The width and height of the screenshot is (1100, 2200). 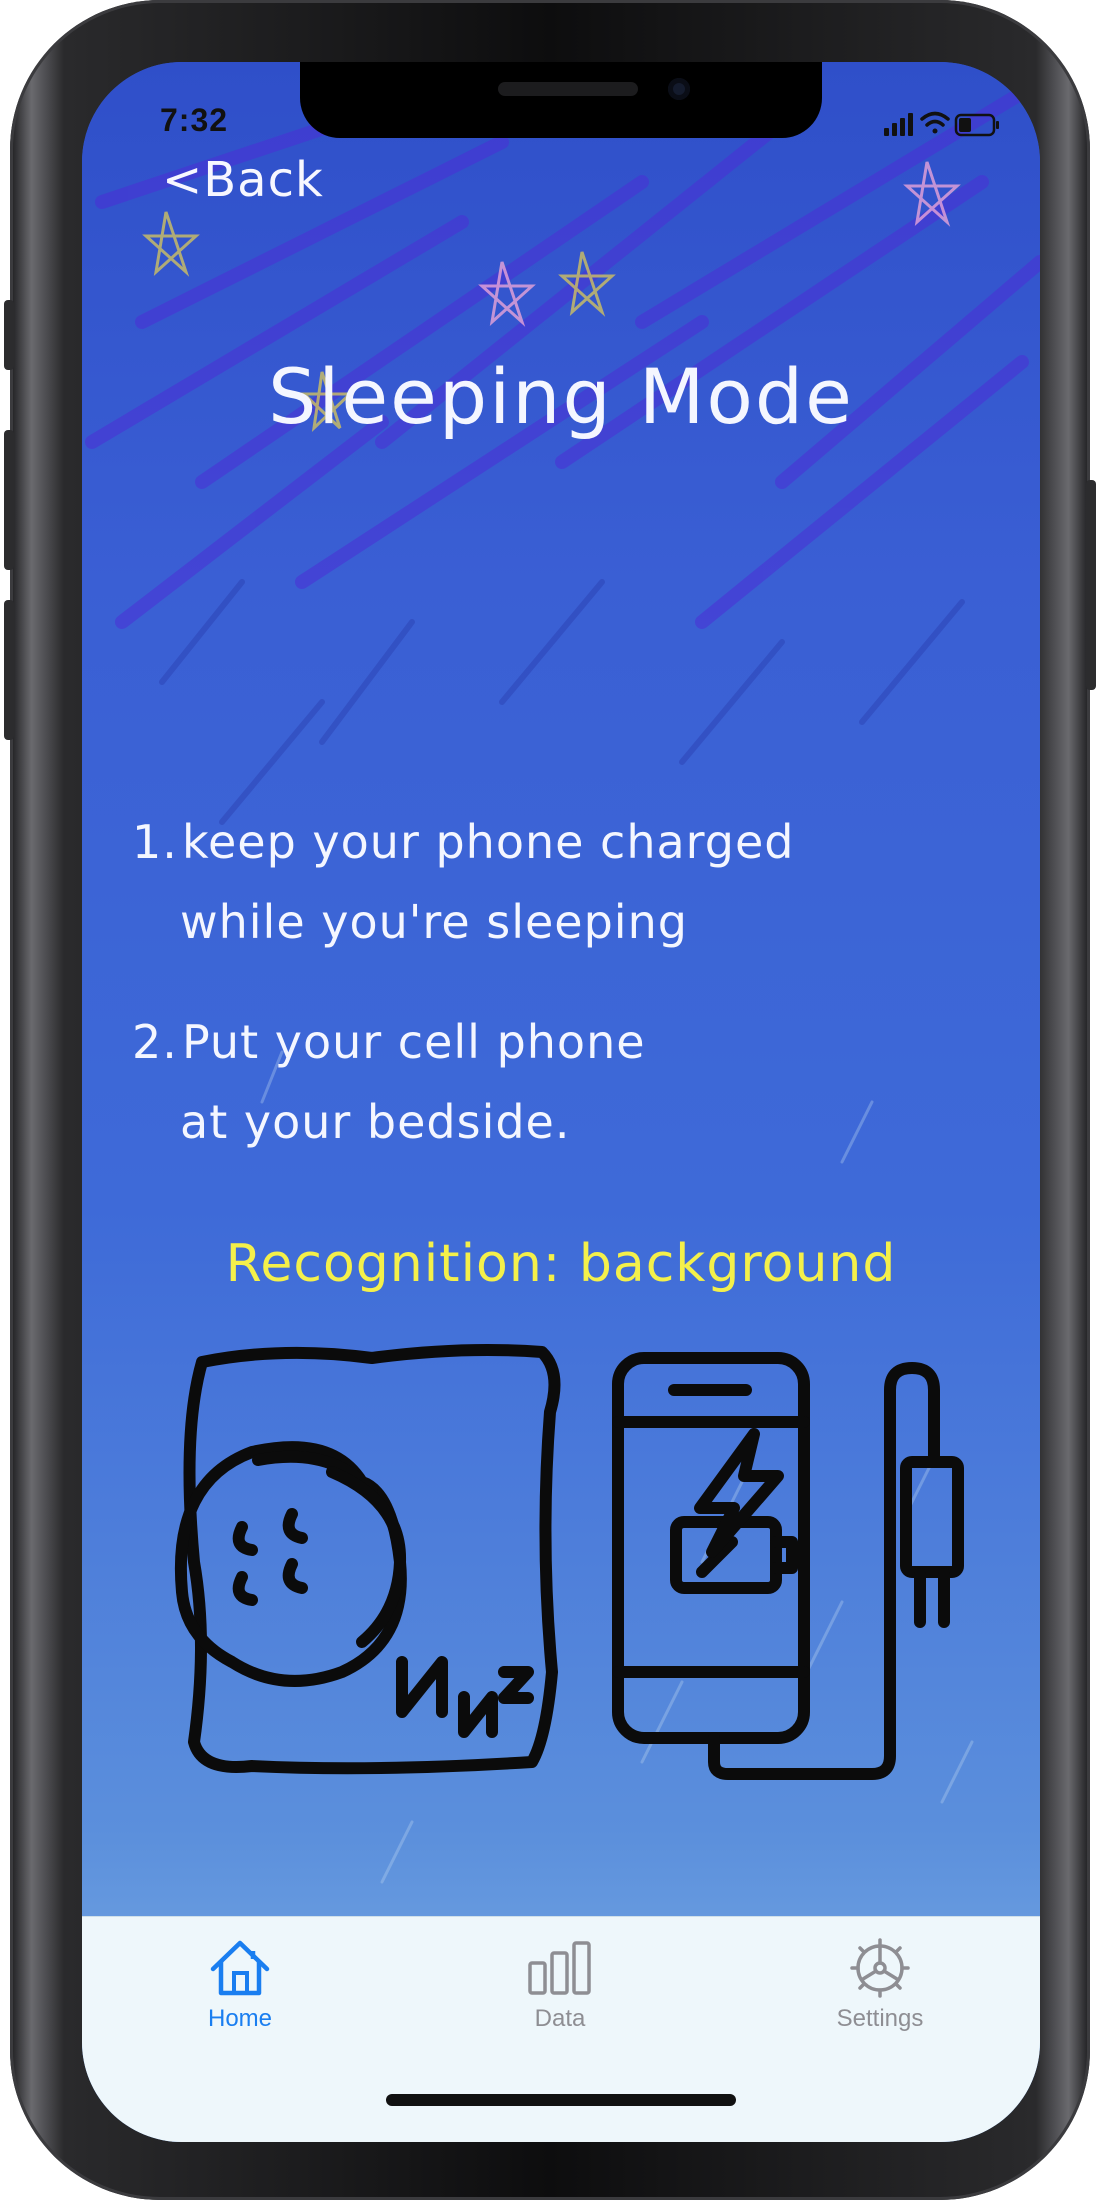 I want to click on tab-label-data: Data, so click(x=560, y=2018).